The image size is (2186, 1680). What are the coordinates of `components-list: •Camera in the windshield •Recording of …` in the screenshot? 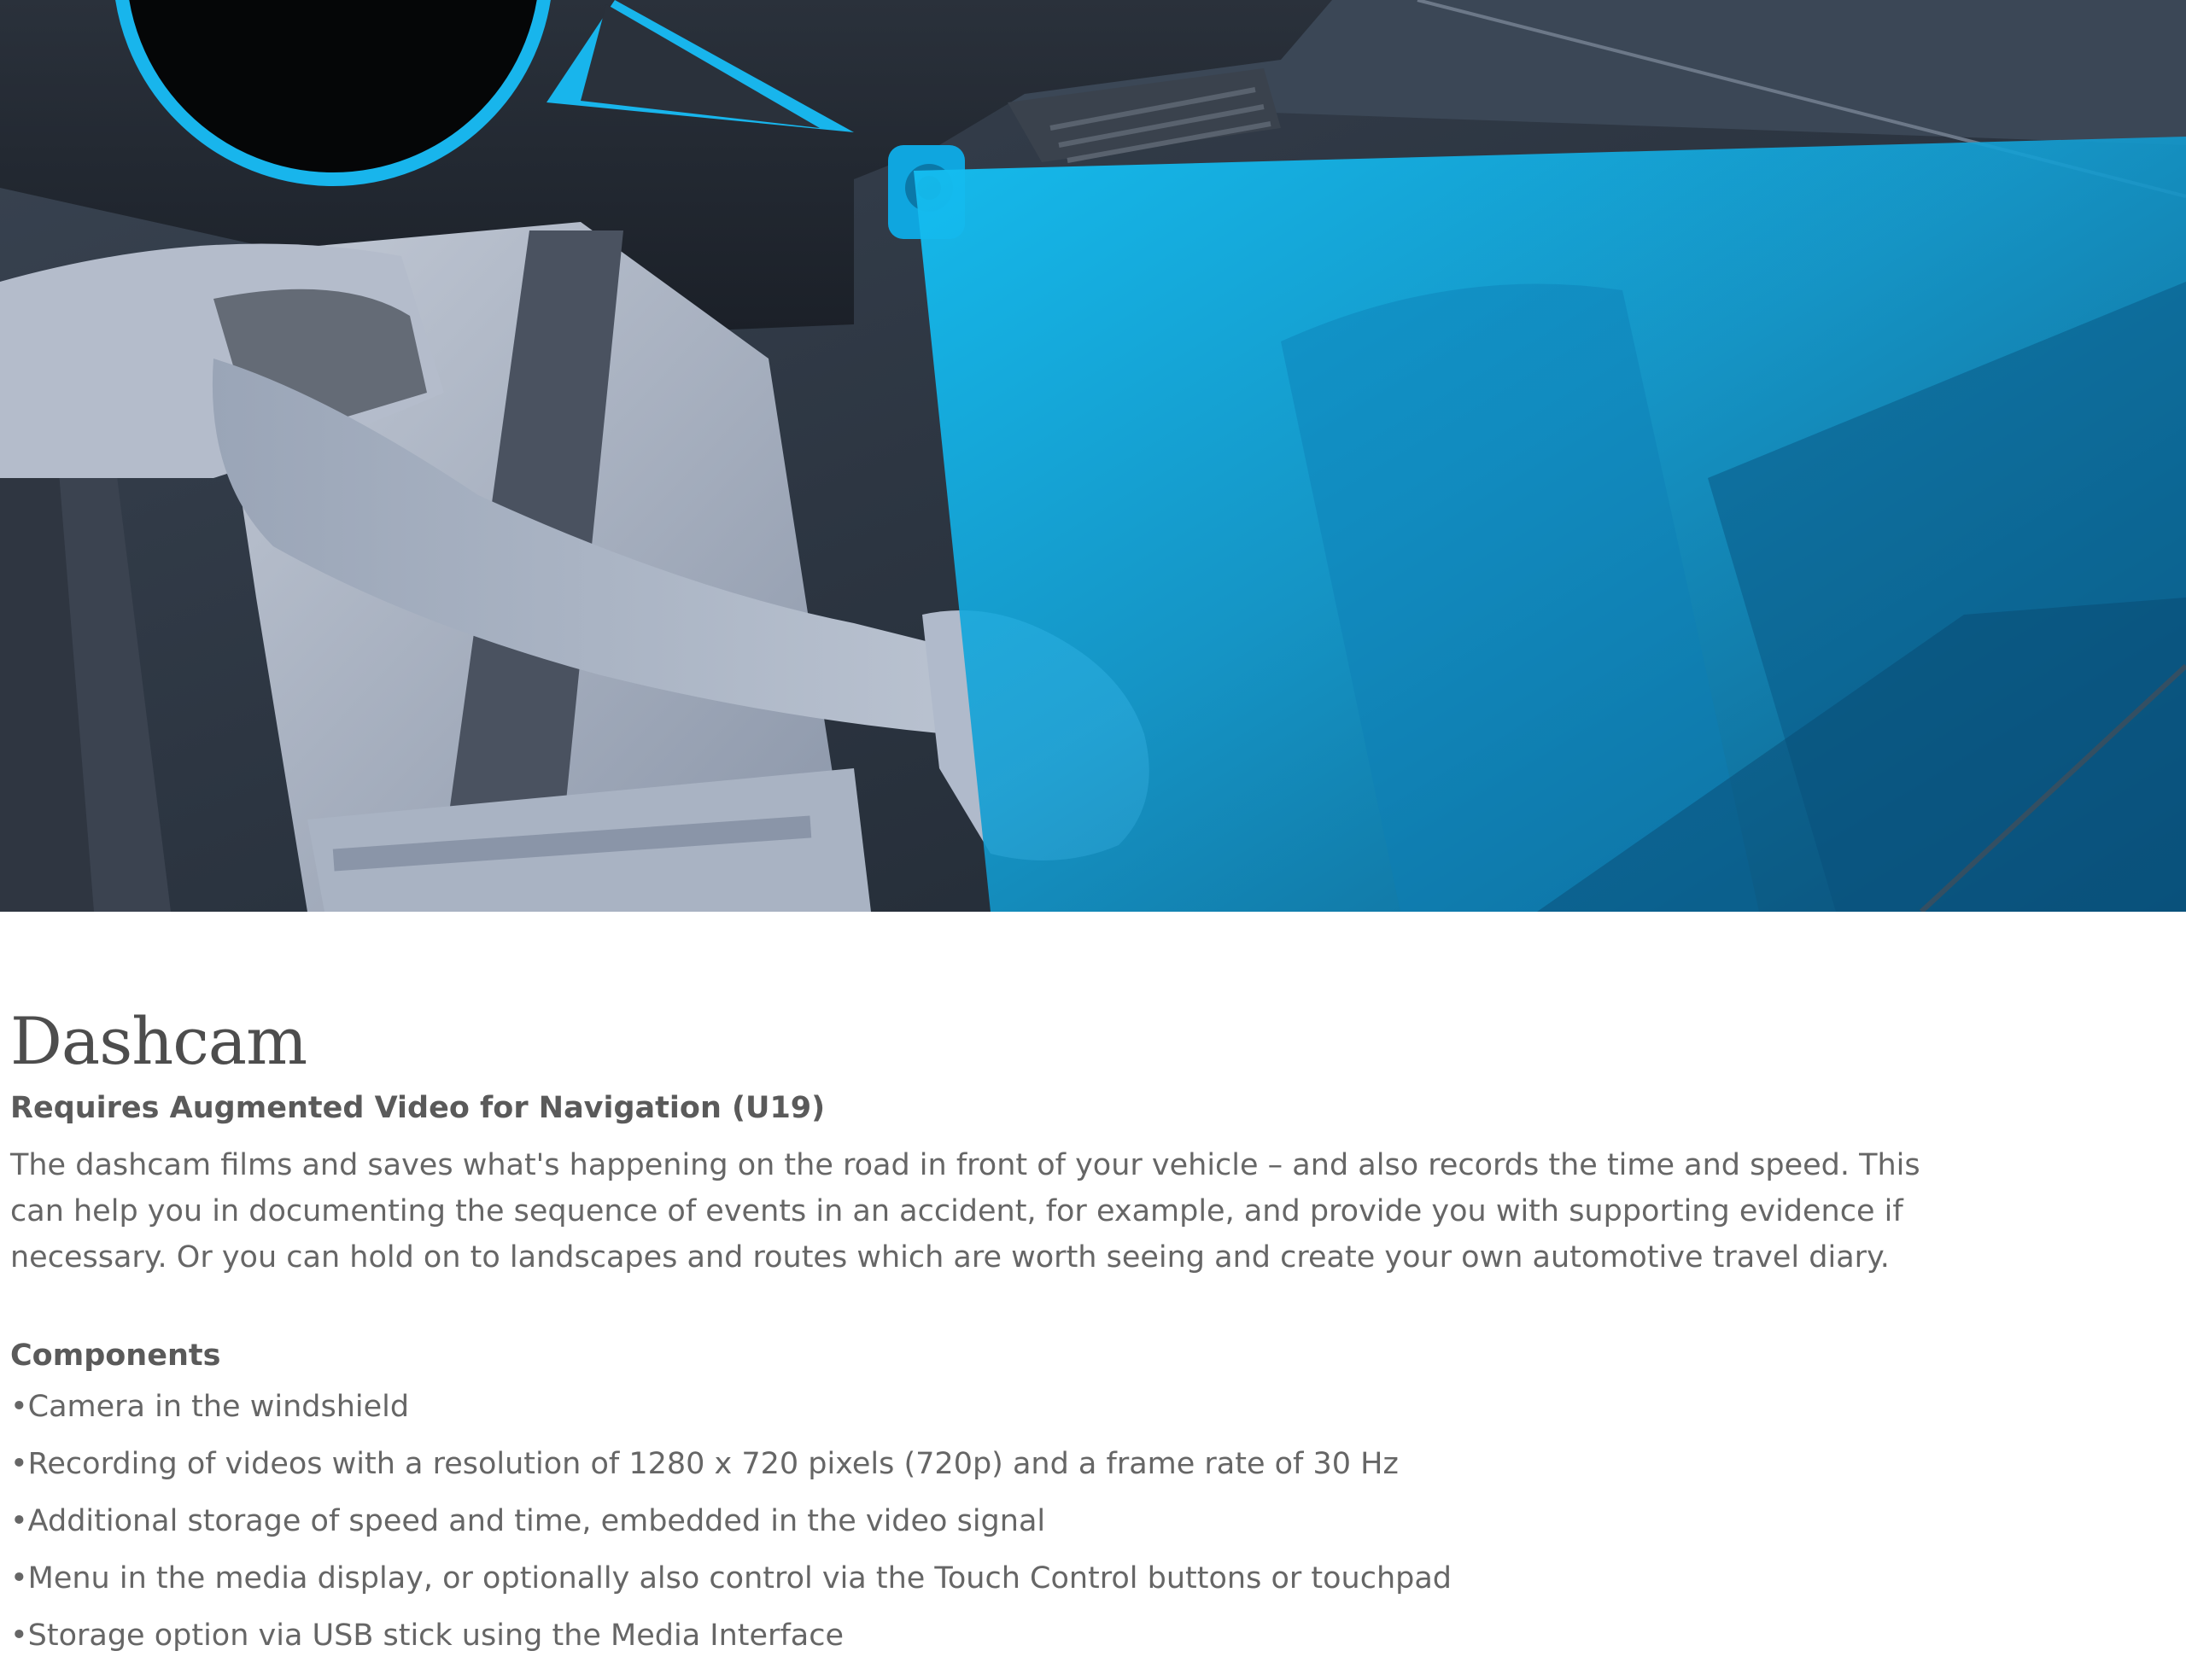 It's located at (992, 1521).